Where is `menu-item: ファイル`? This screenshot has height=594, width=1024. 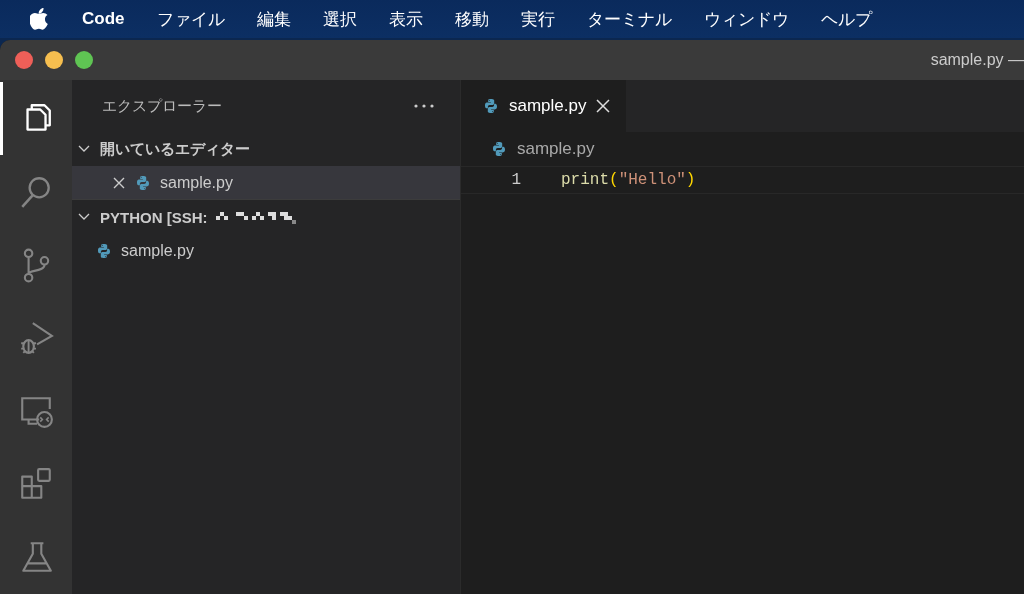 menu-item: ファイル is located at coordinates (190, 19).